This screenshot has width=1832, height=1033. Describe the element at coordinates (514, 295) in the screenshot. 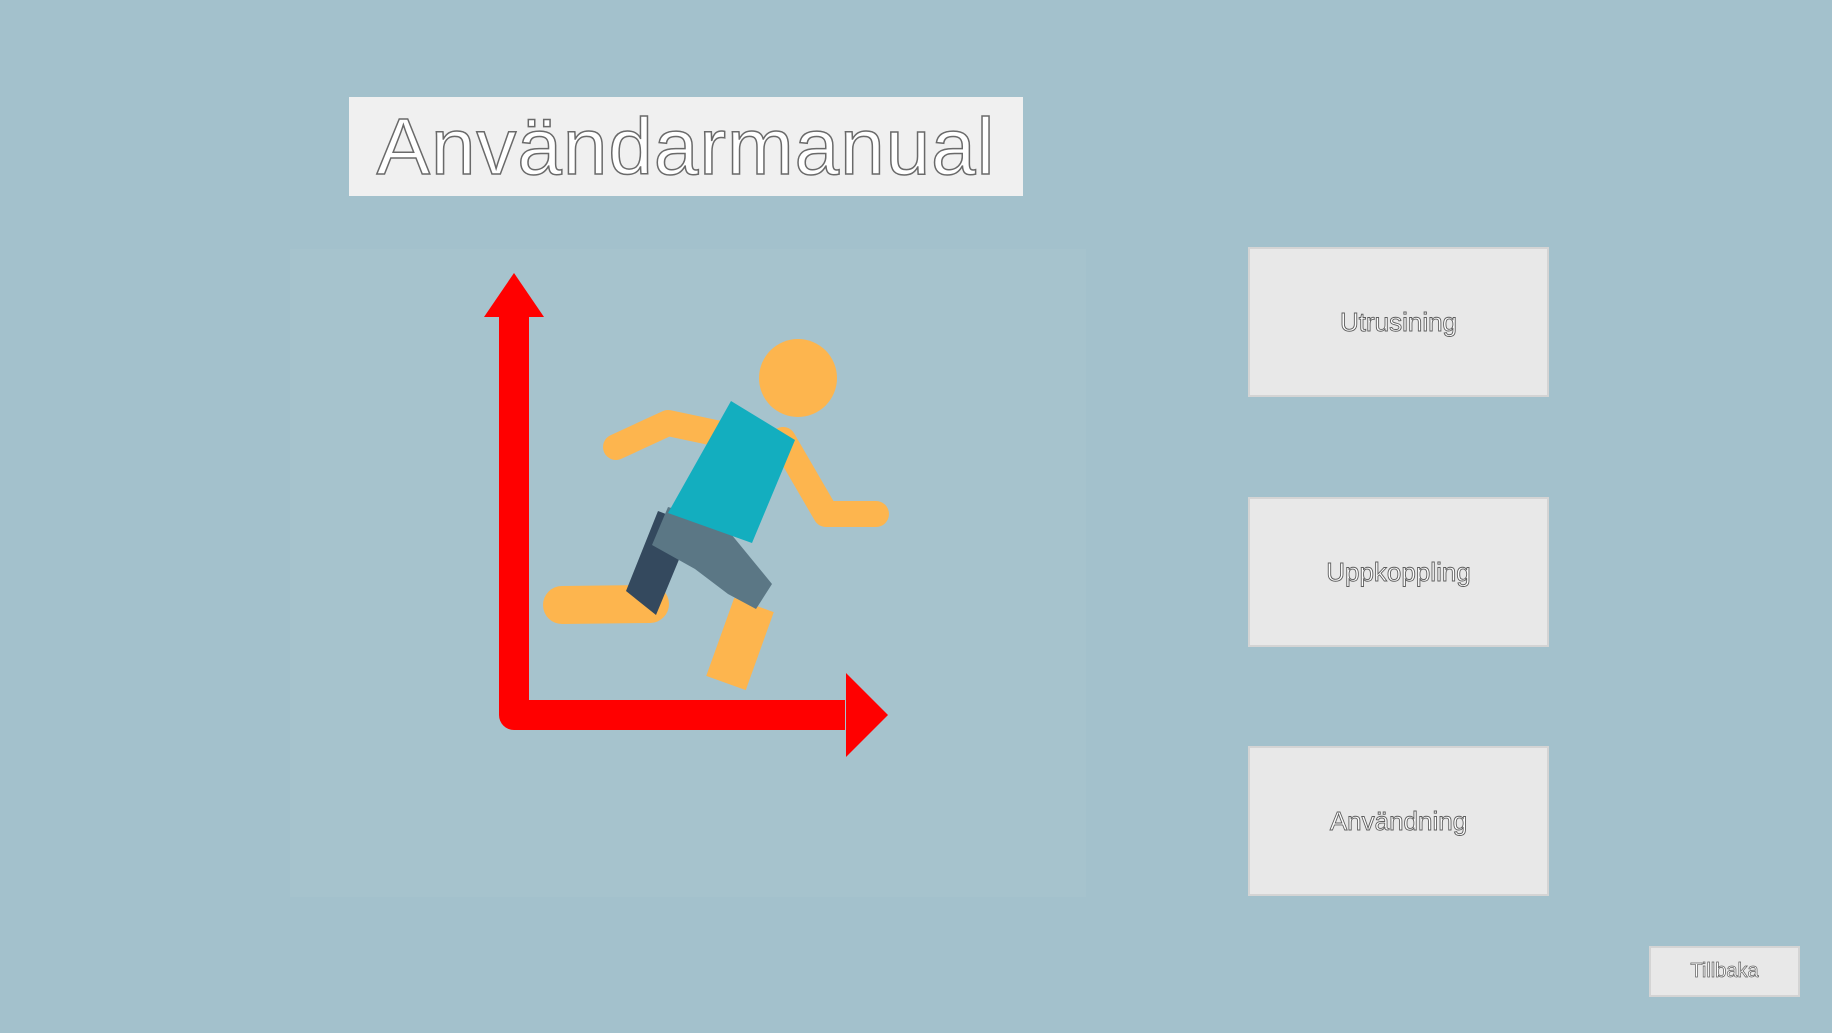

I see `arrow-up` at that location.